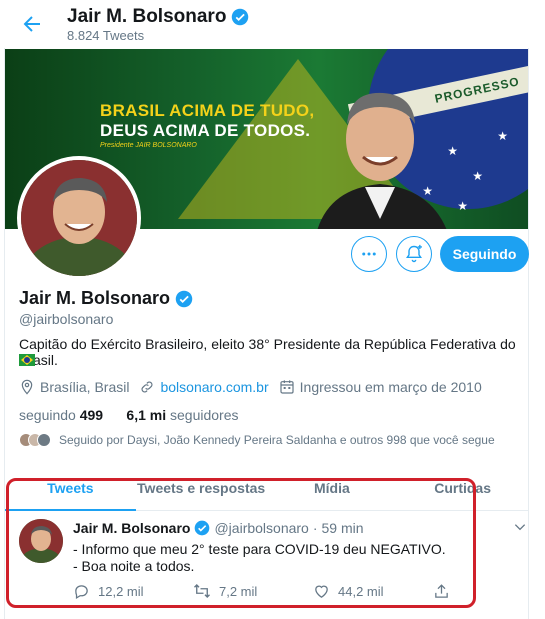 The width and height of the screenshot is (545, 619). I want to click on topbar-title: Jair M. Bolsonaro, so click(158, 17).